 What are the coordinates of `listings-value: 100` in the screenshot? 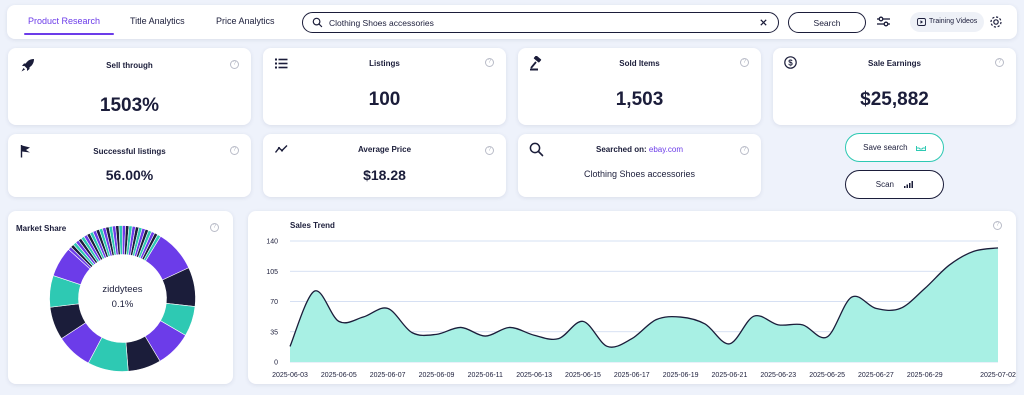 It's located at (384, 99).